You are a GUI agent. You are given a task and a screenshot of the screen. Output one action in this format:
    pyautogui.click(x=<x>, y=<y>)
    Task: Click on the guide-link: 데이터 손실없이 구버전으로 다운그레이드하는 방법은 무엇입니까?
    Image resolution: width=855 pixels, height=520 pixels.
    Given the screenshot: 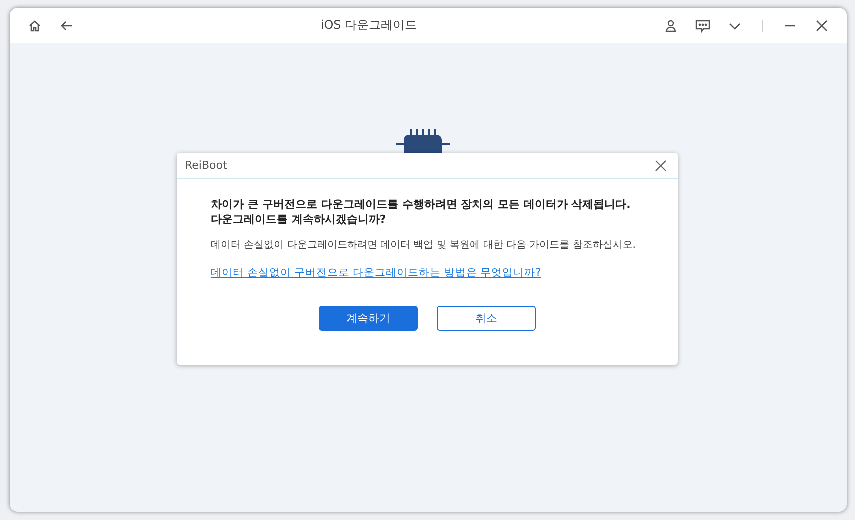 What is the action you would take?
    pyautogui.click(x=376, y=273)
    